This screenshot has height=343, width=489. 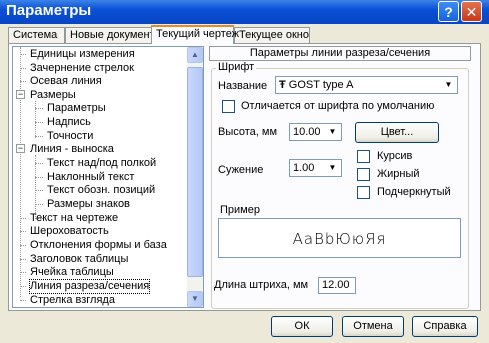 What do you see at coordinates (363, 156) in the screenshot?
I see `italic-checkbox` at bounding box center [363, 156].